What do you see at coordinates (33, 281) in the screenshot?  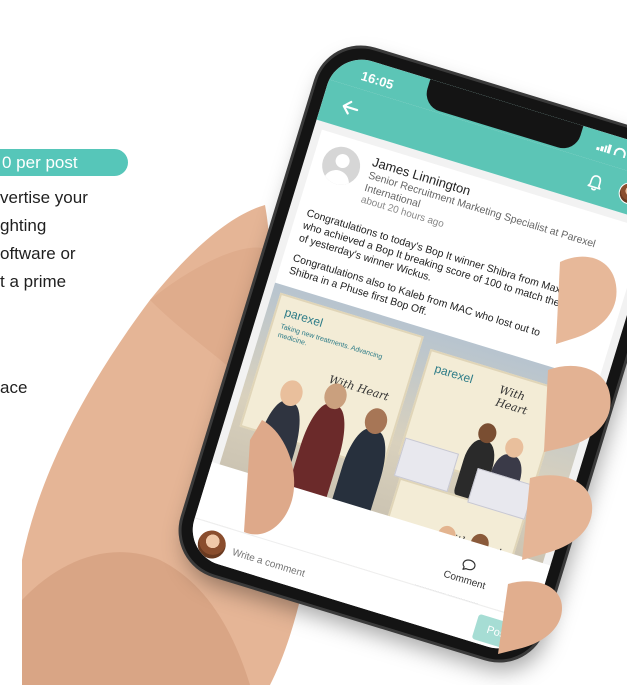 I see `promo-text-line-4: t a prime` at bounding box center [33, 281].